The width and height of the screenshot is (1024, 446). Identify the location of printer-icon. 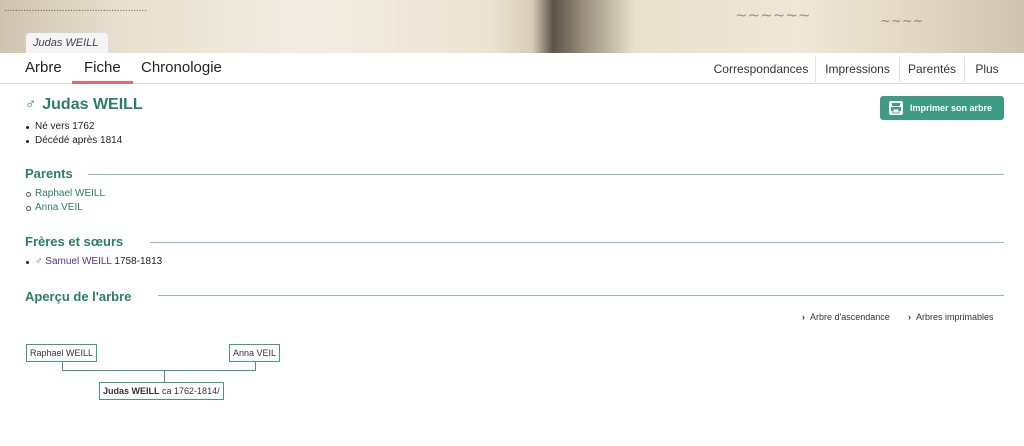
(896, 108).